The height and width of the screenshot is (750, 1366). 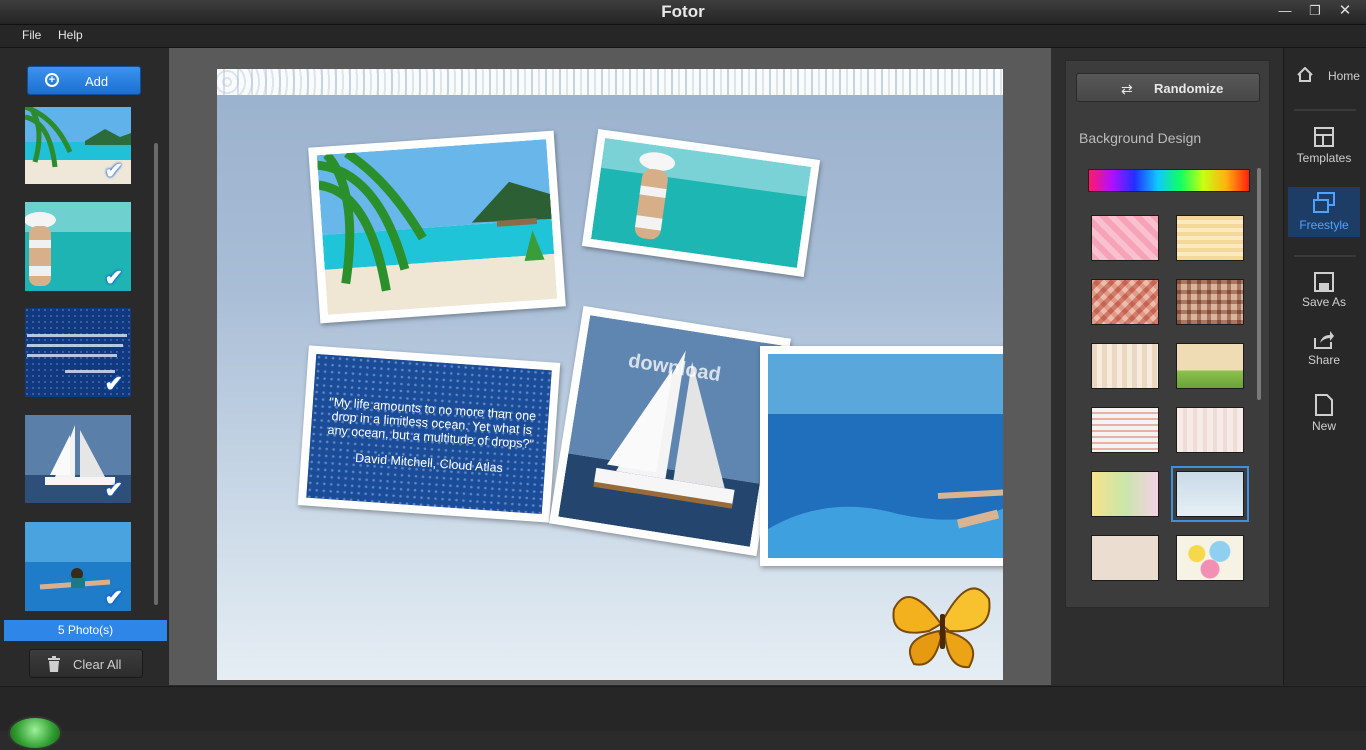 I want to click on share-label: Share, so click(x=1324, y=360).